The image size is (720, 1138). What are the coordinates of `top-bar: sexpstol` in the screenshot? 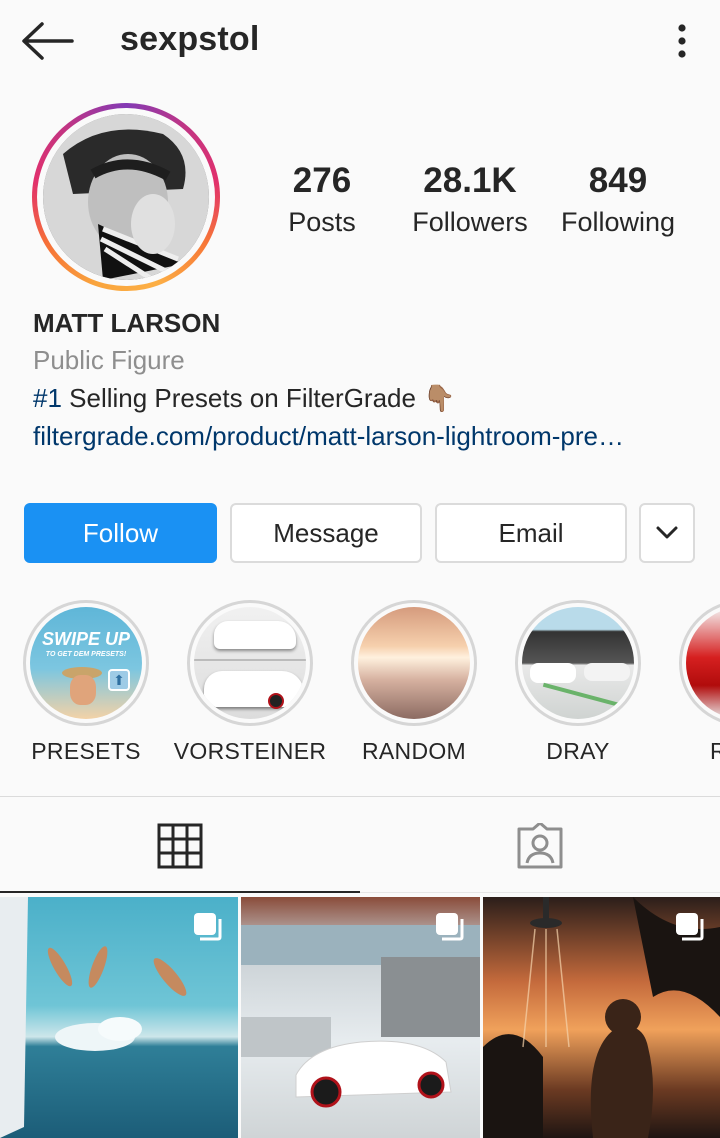 It's located at (360, 42).